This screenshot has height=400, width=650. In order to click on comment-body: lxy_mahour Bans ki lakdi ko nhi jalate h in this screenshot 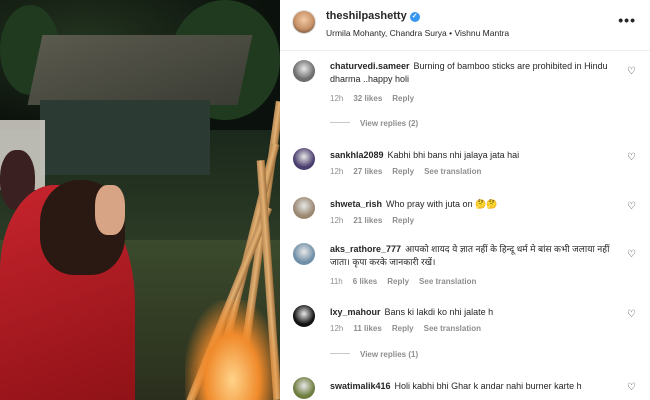, I will do `click(475, 312)`.